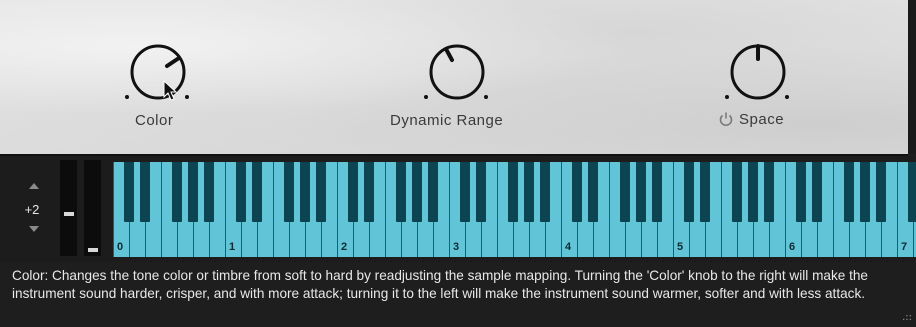  I want to click on octave-label: 0, so click(120, 247).